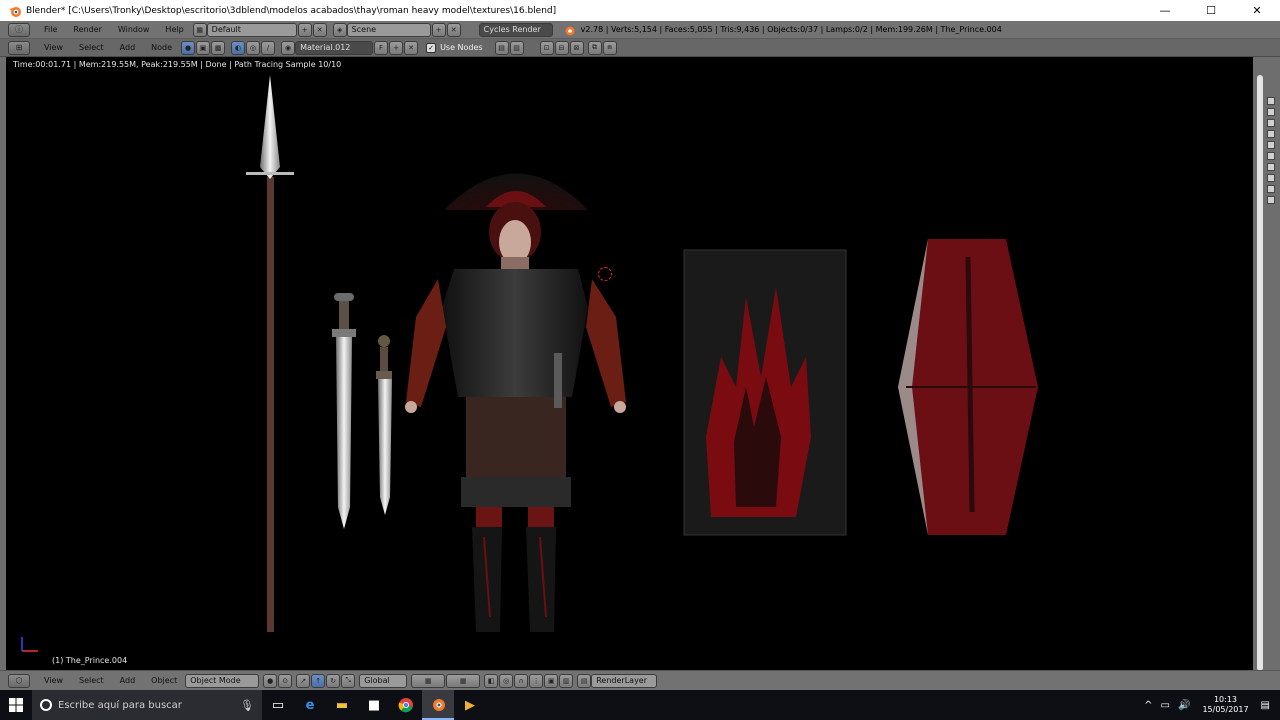 Image resolution: width=1280 pixels, height=720 pixels. Describe the element at coordinates (1225, 705) in the screenshot. I see `taskbar-clock: 10:13 15/05/2017` at that location.